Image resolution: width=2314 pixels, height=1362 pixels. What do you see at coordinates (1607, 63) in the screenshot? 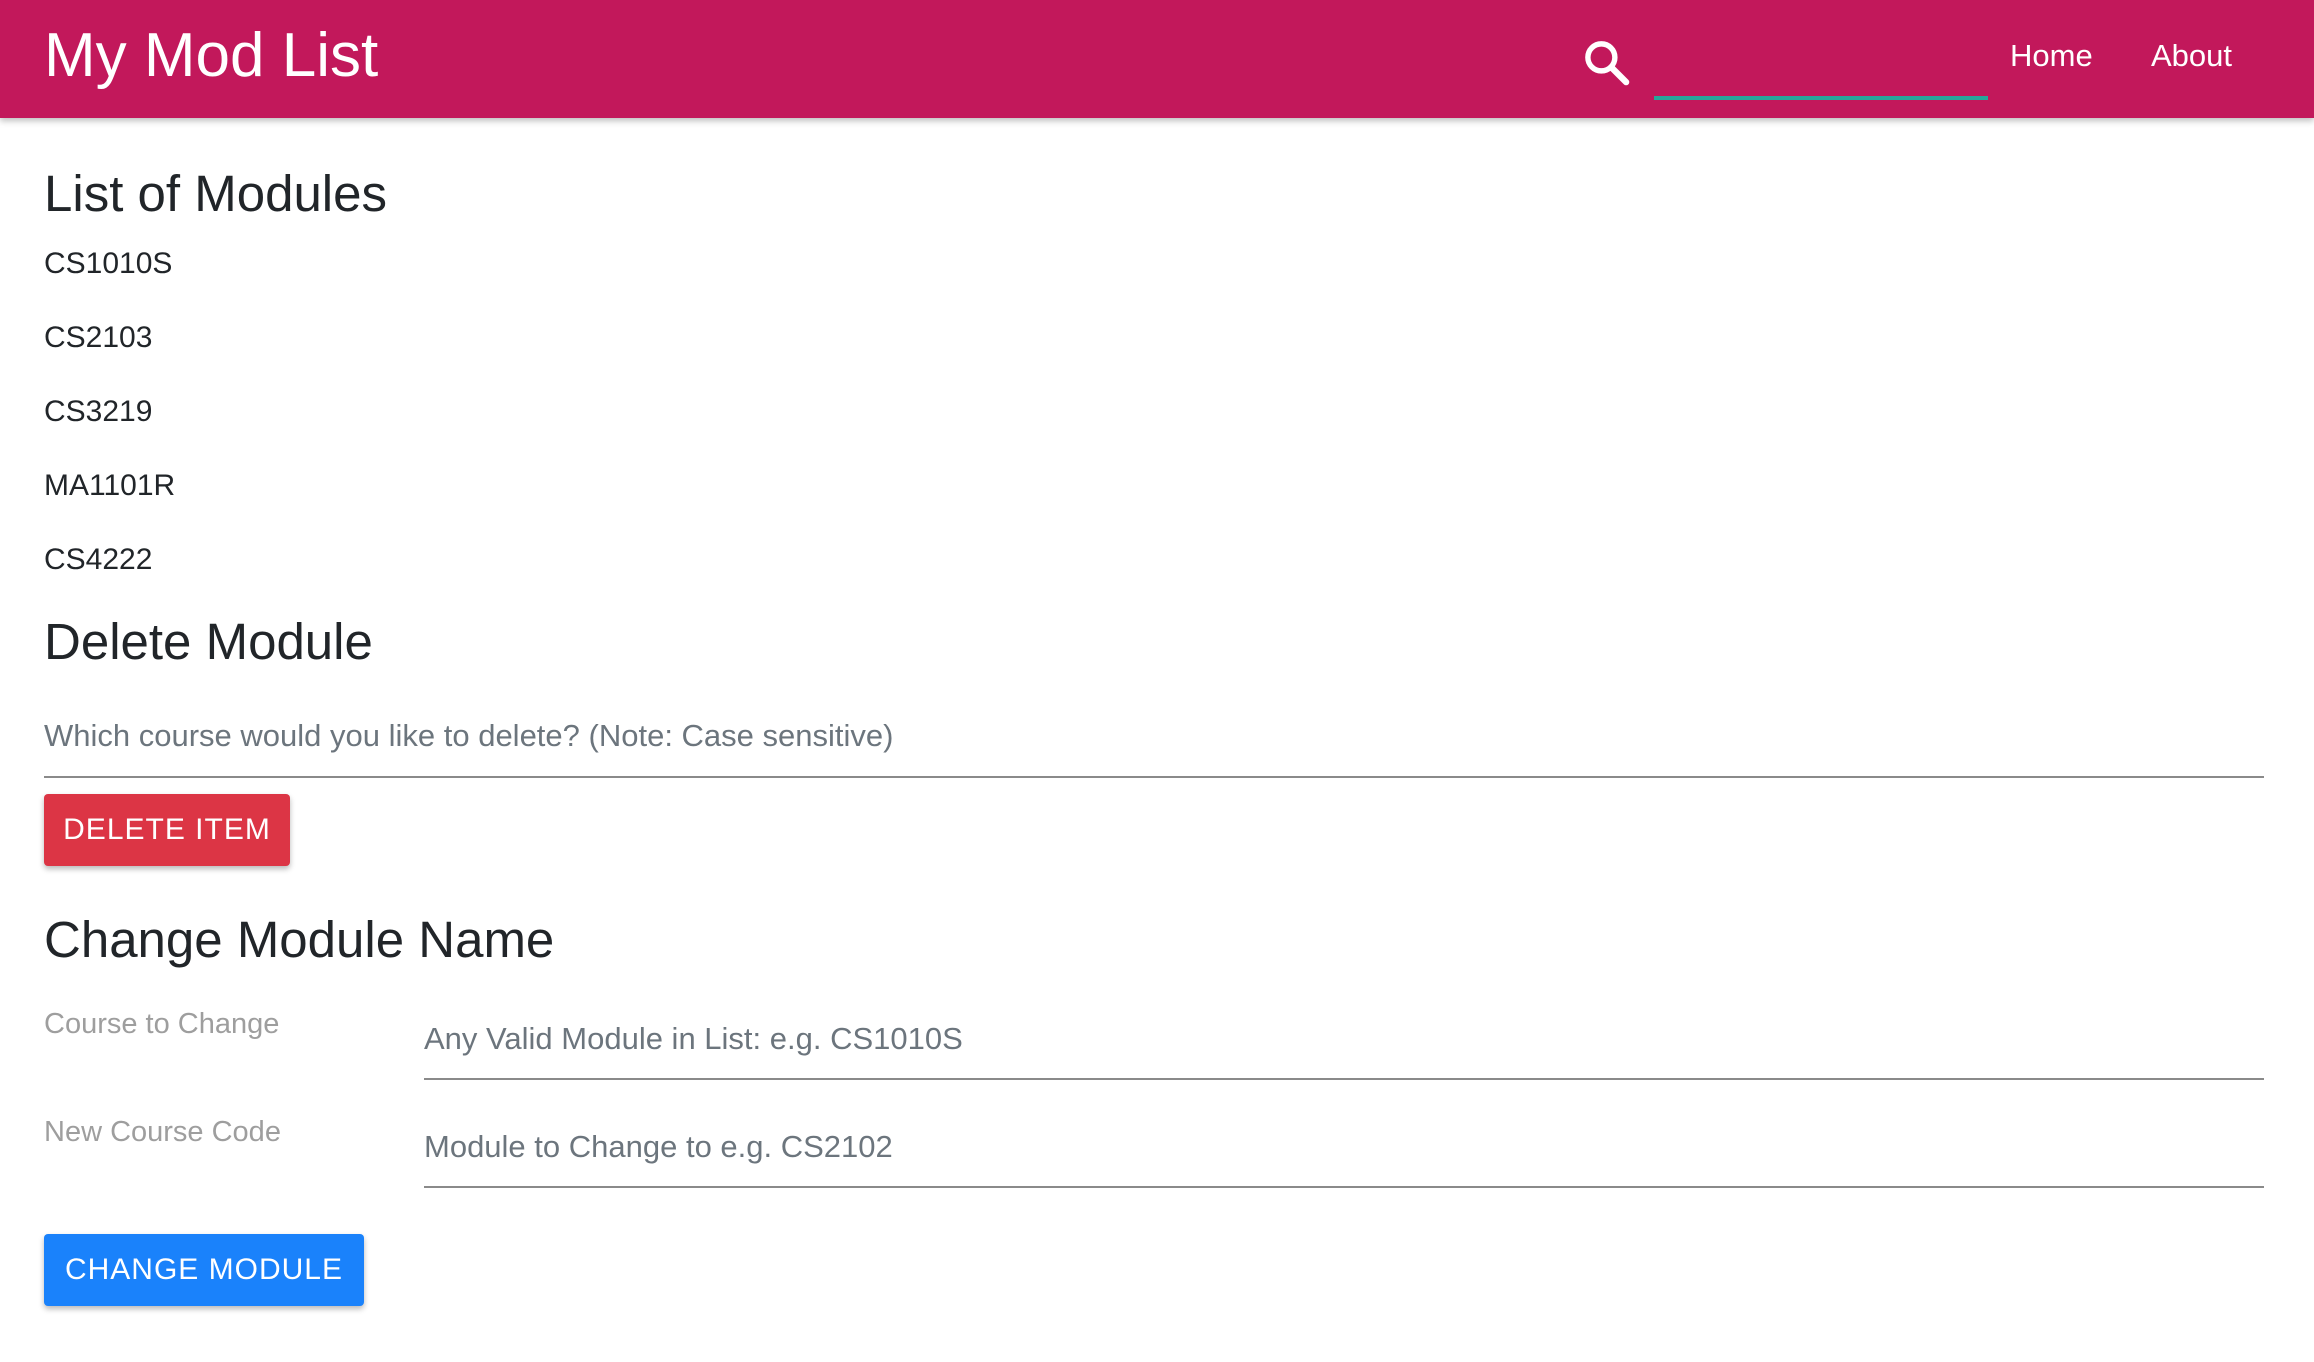
I see `search-icon` at bounding box center [1607, 63].